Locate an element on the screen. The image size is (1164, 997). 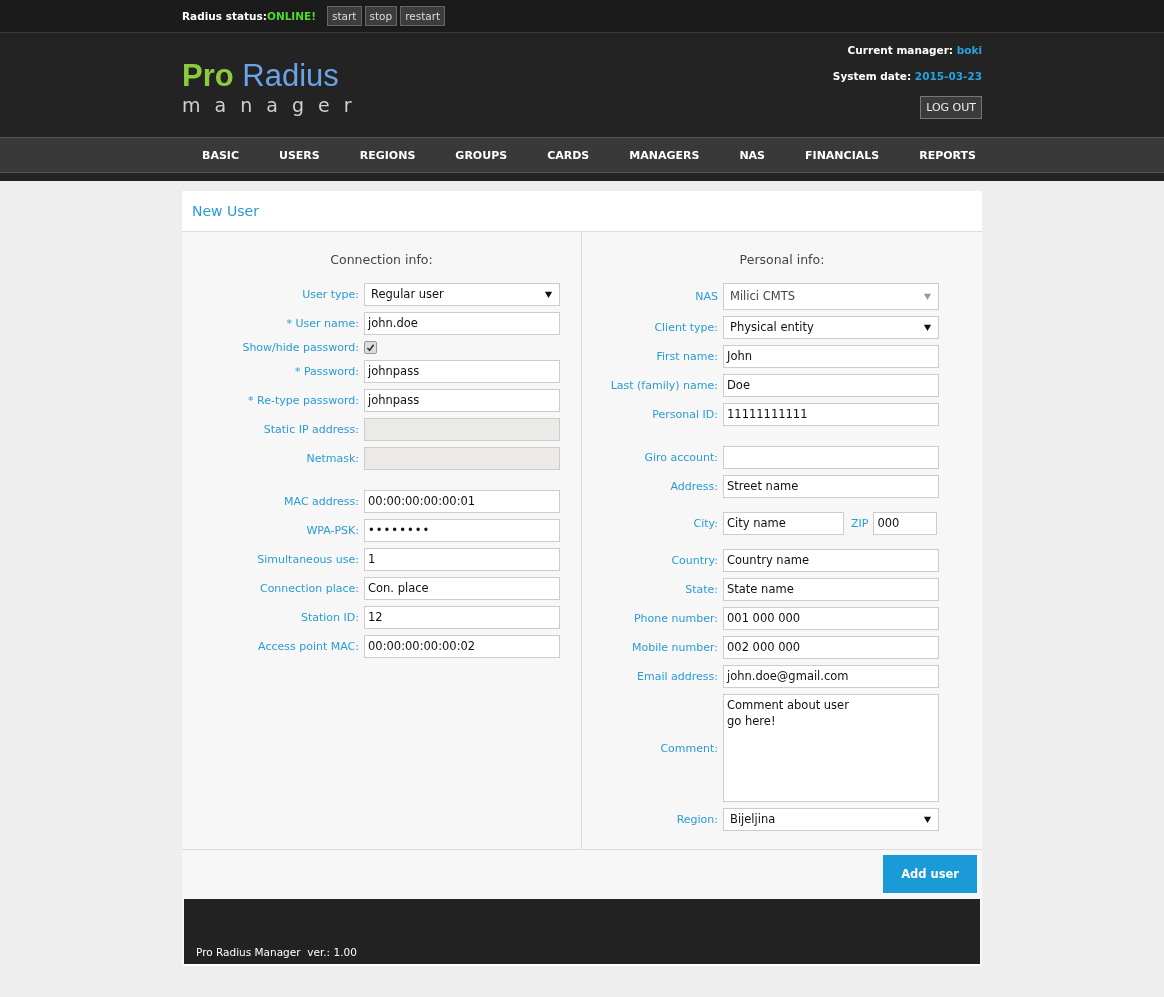
section-heading: Personal info: is located at coordinates (782, 259).